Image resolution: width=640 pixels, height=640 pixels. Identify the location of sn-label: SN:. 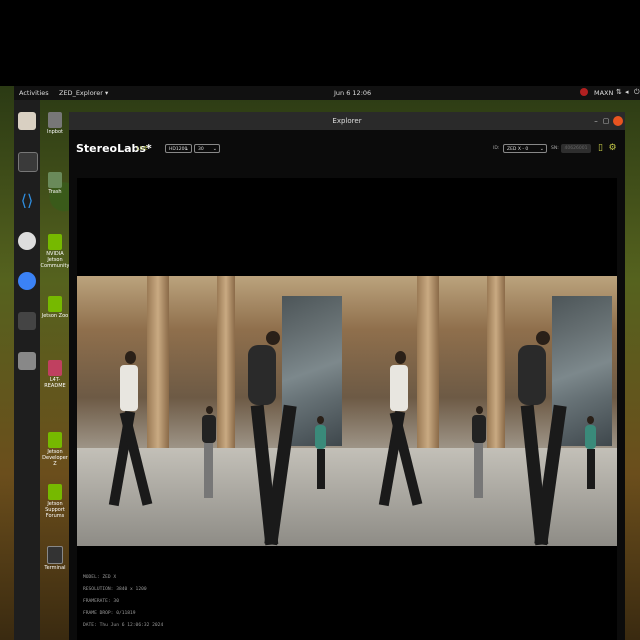
(555, 148).